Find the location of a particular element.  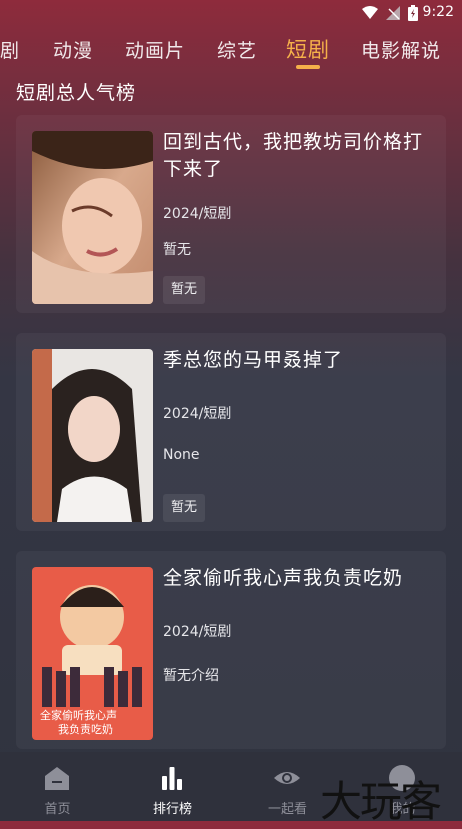

tab-indicator is located at coordinates (308, 67).